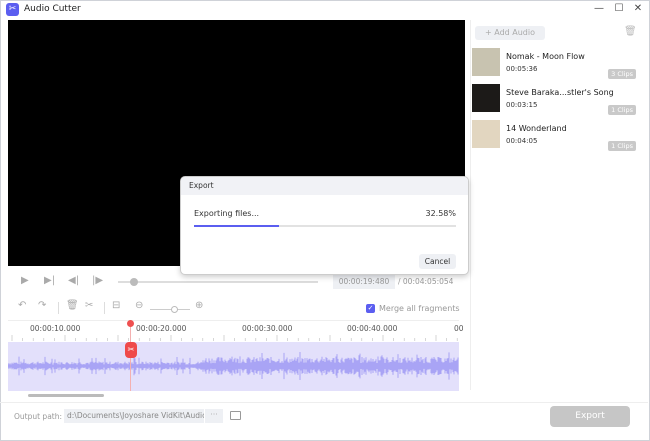 The image size is (650, 441). What do you see at coordinates (97, 280) in the screenshot?
I see `next-frame-icon: |▶` at bounding box center [97, 280].